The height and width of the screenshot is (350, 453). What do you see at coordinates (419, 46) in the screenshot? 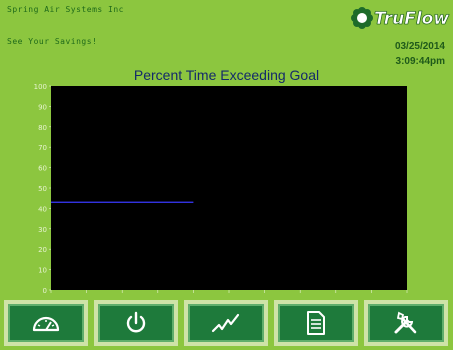
I see `date-display: 03/25/2014` at bounding box center [419, 46].